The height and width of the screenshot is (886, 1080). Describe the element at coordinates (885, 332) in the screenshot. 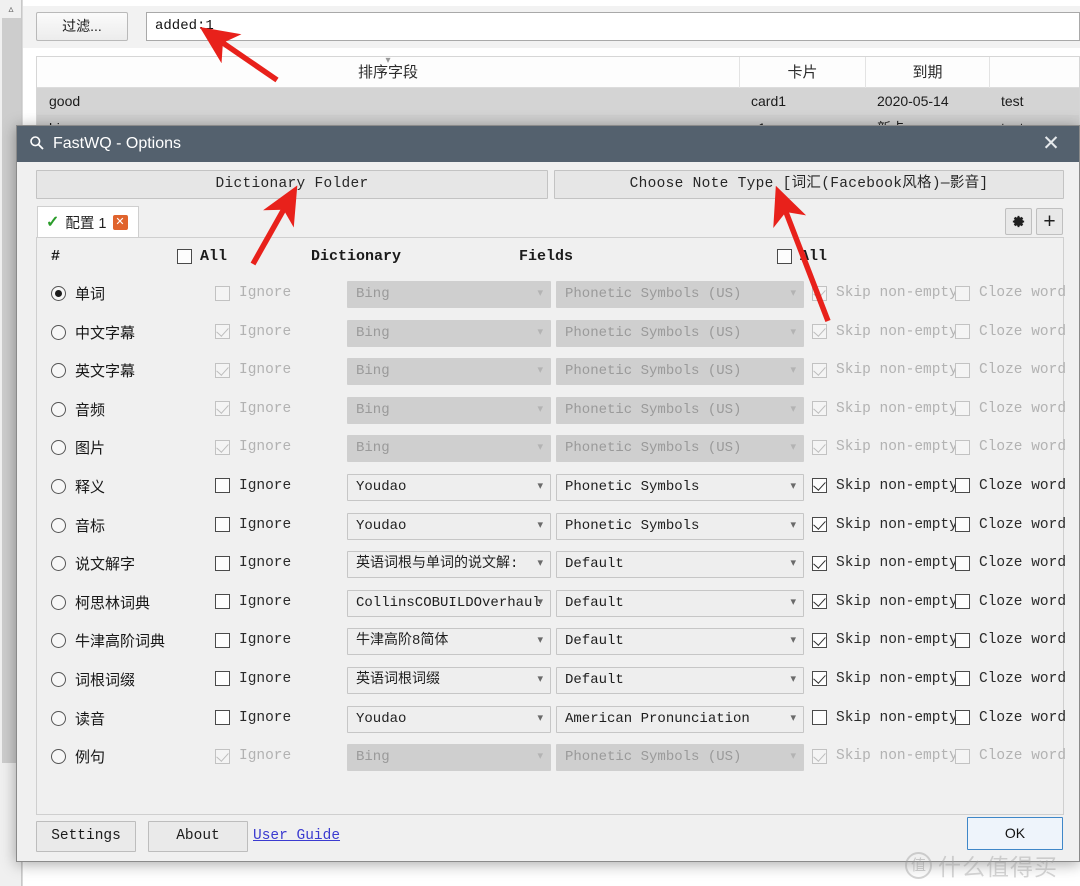

I see `skip-non-empty-checkbox-row-1: Skip non-empty` at that location.